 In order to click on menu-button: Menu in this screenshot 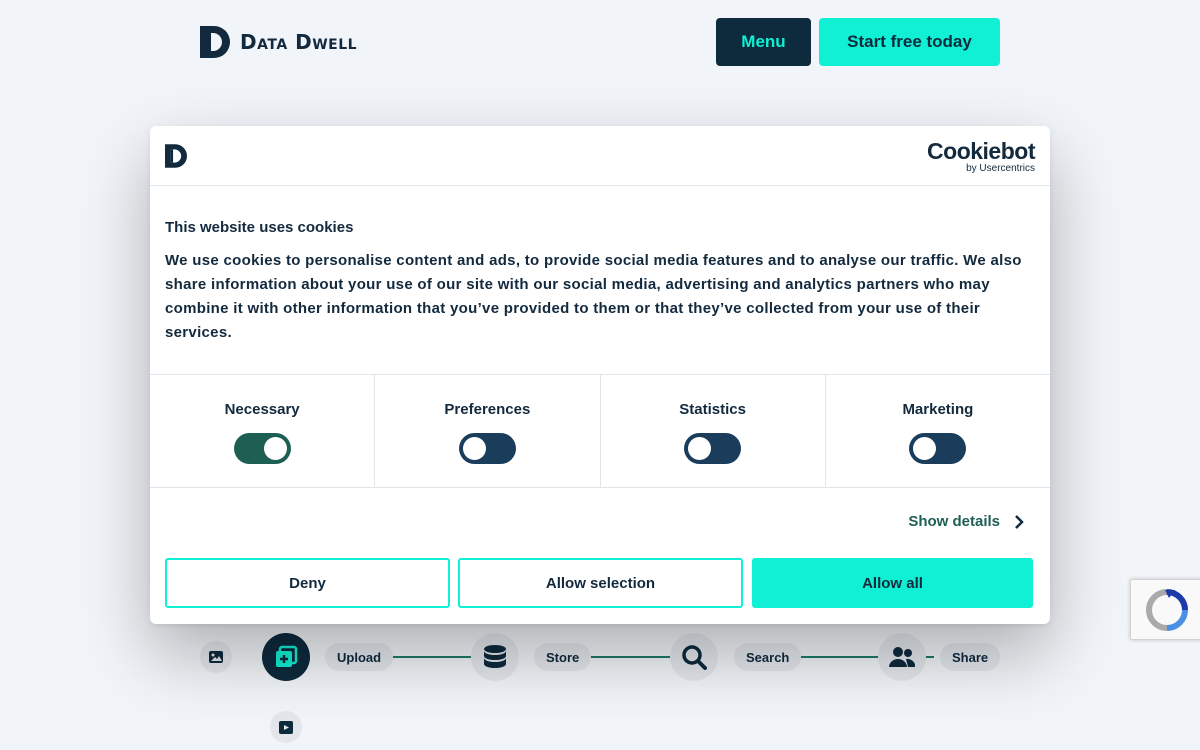, I will do `click(763, 42)`.